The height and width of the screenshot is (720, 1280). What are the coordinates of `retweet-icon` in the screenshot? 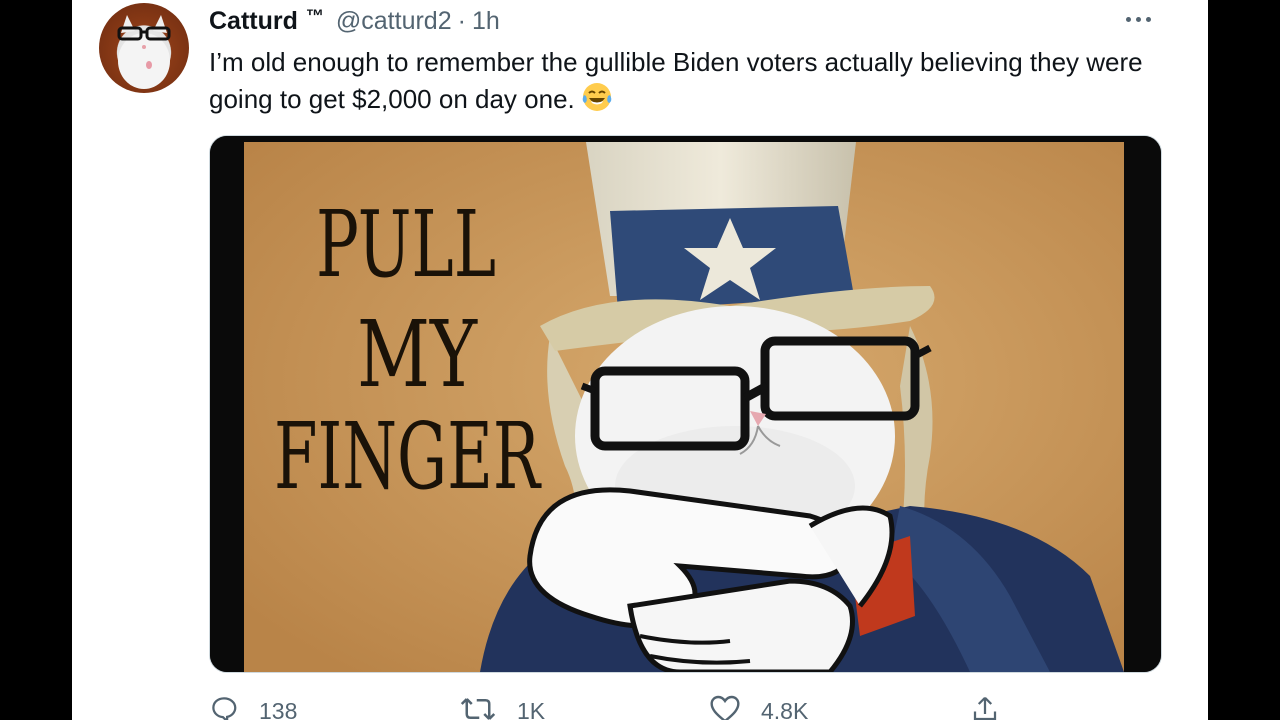 It's located at (478, 709).